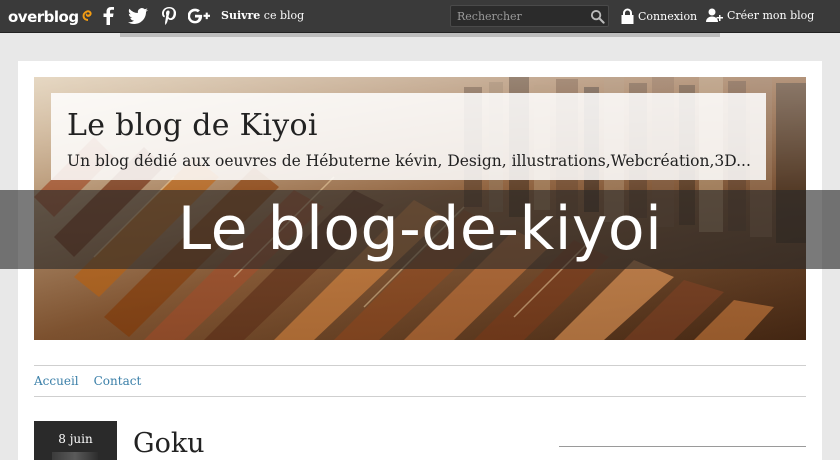 The width and height of the screenshot is (840, 460). Describe the element at coordinates (682, 446) in the screenshot. I see `sidebar-divider` at that location.